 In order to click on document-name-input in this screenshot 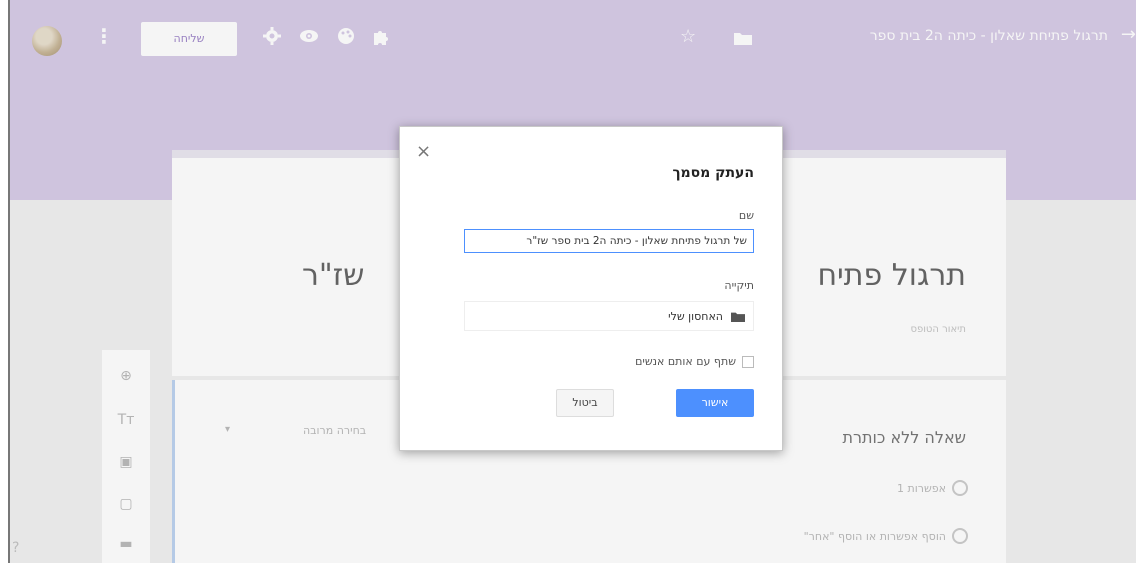, I will do `click(609, 241)`.